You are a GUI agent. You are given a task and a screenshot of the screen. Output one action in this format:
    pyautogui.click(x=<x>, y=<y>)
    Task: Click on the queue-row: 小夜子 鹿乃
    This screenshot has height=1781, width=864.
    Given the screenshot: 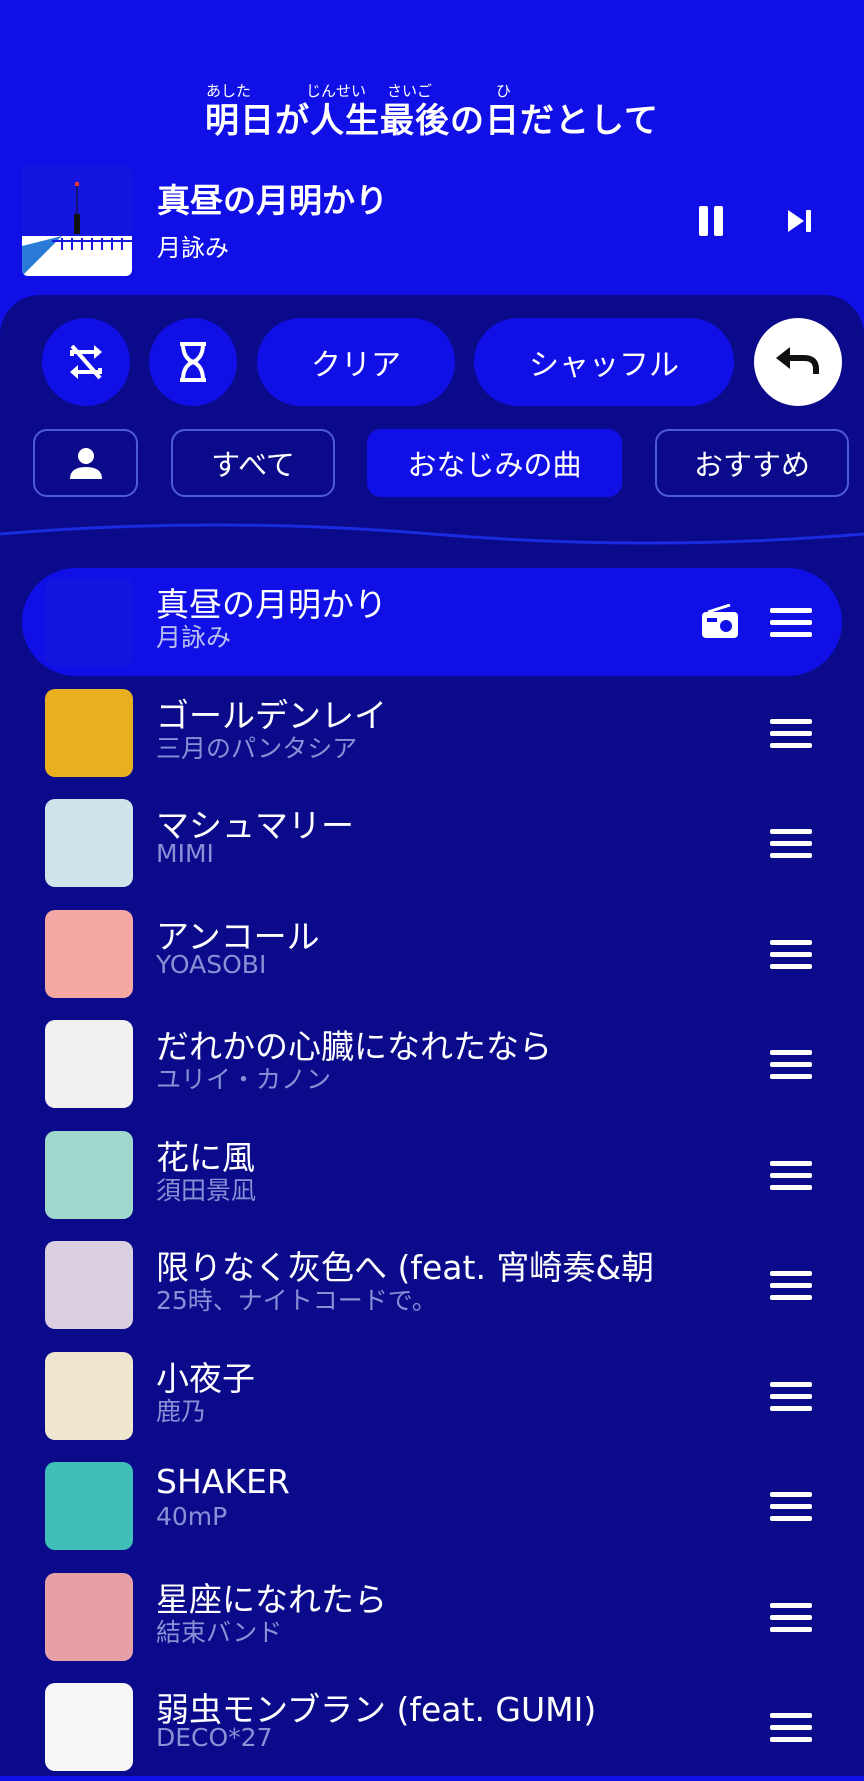 What is the action you would take?
    pyautogui.click(x=432, y=1396)
    